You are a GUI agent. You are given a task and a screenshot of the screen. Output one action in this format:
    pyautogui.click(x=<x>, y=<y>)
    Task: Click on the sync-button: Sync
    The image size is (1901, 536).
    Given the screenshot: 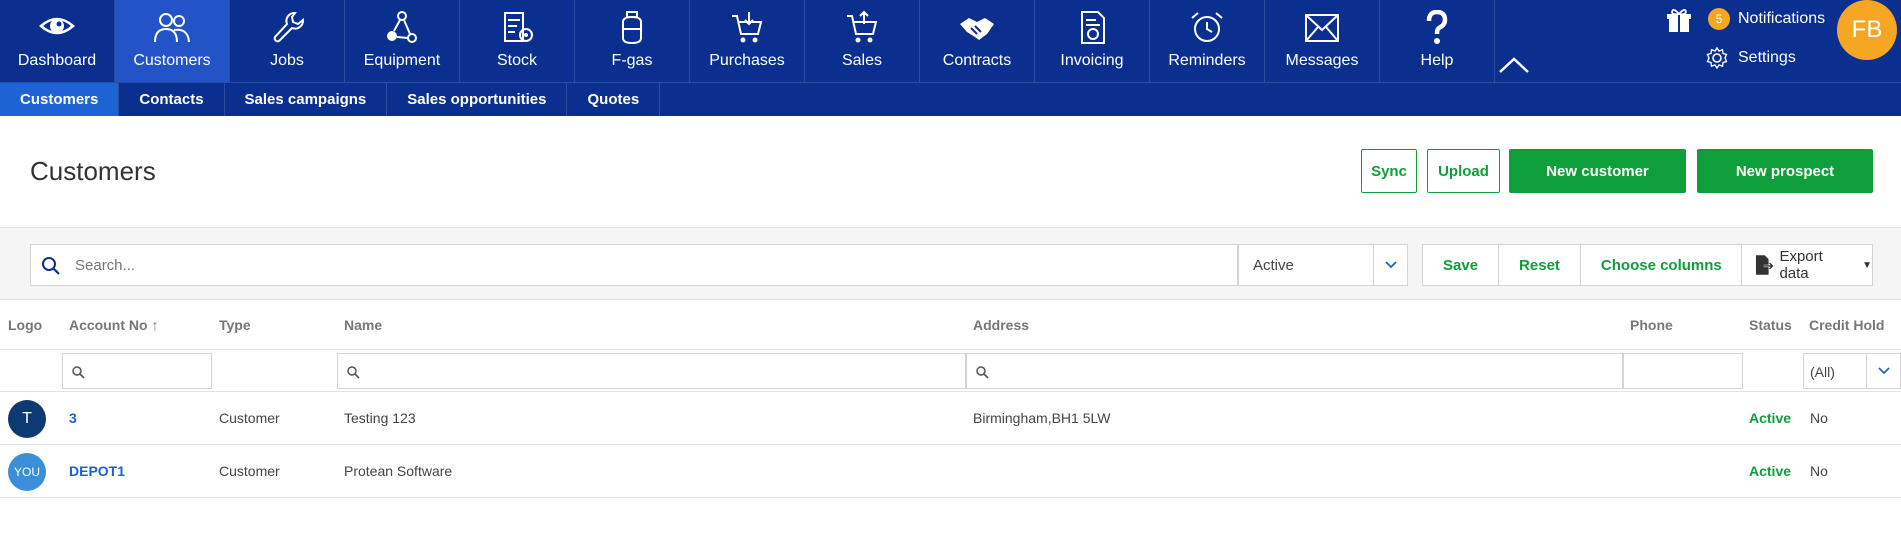 What is the action you would take?
    pyautogui.click(x=1389, y=171)
    